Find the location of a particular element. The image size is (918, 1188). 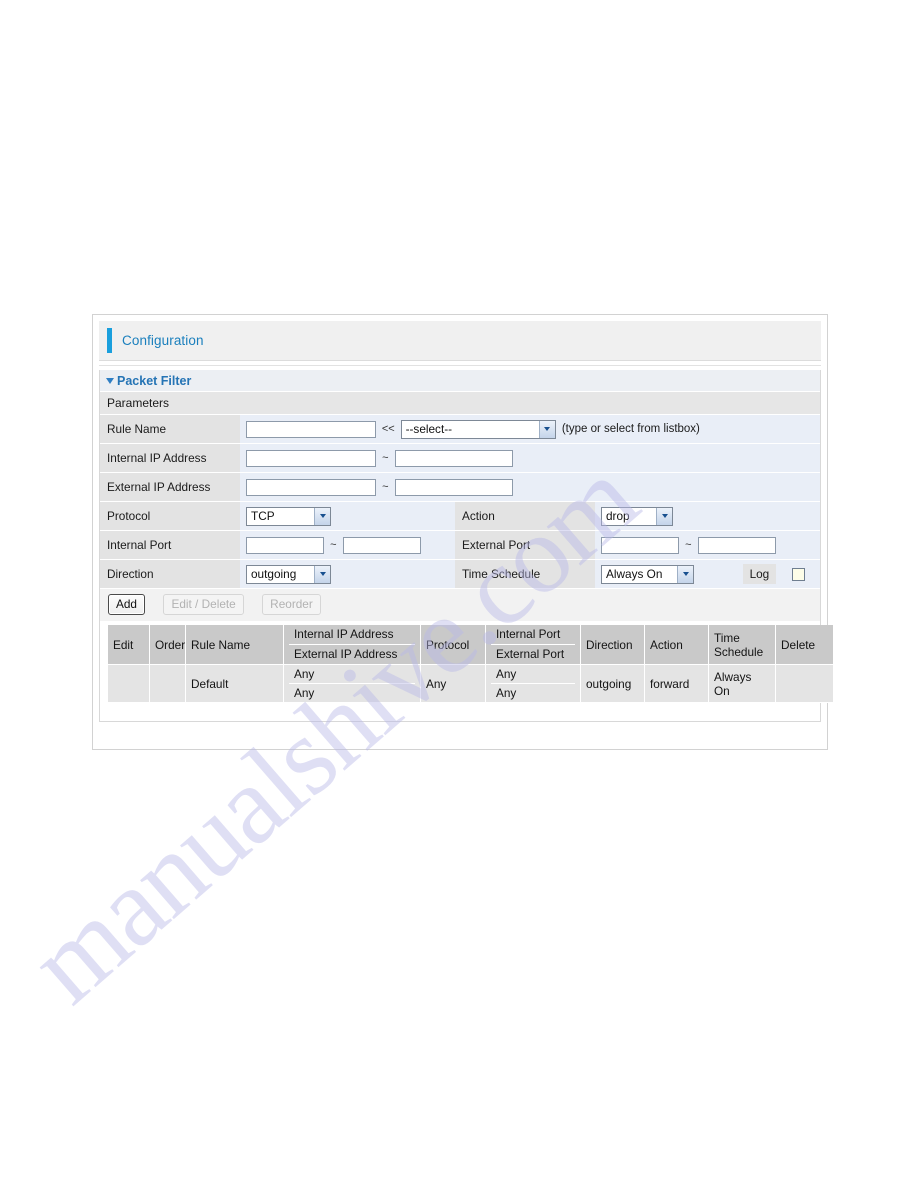

time-schedule-select-value: Always On is located at coordinates (634, 574).